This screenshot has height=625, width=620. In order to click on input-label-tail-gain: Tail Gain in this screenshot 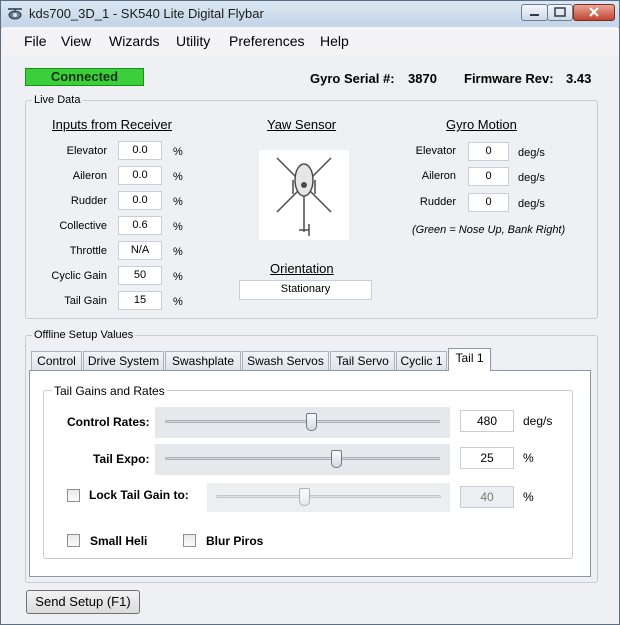, I will do `click(85, 301)`.